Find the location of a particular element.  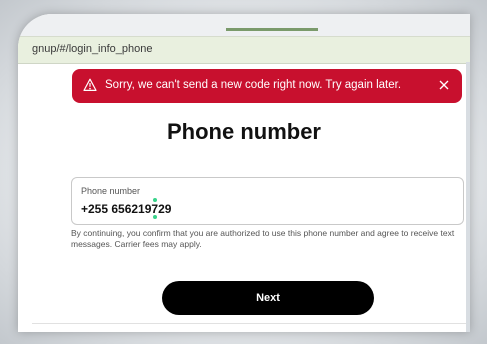

page-title: Phone number is located at coordinates (243, 131).